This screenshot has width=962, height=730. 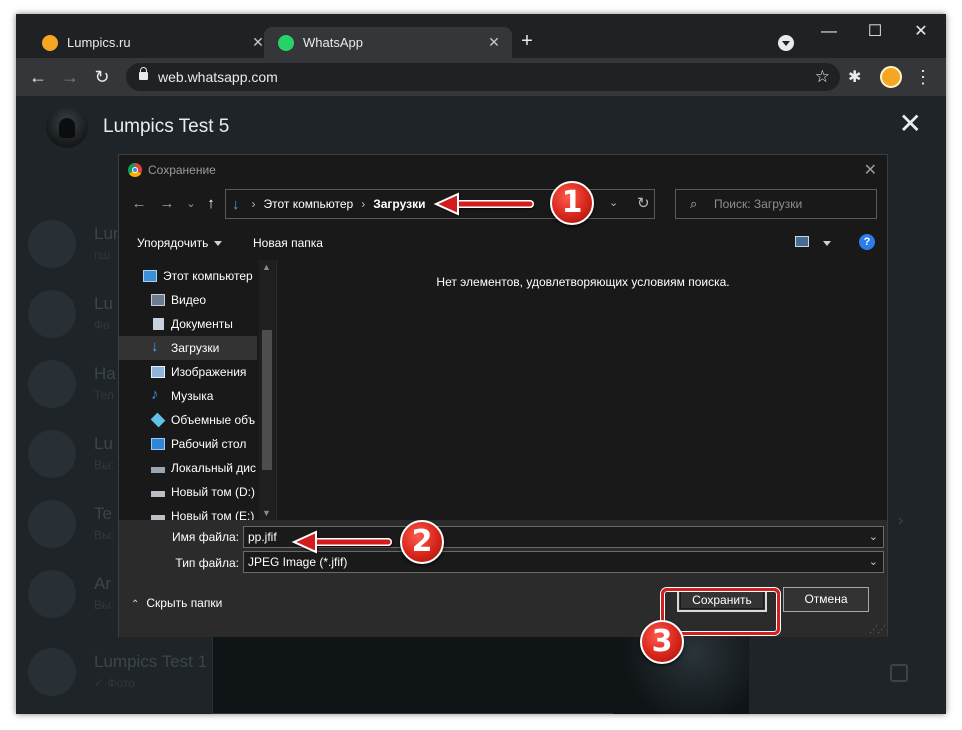 What do you see at coordinates (802, 241) in the screenshot?
I see `view-options-icon` at bounding box center [802, 241].